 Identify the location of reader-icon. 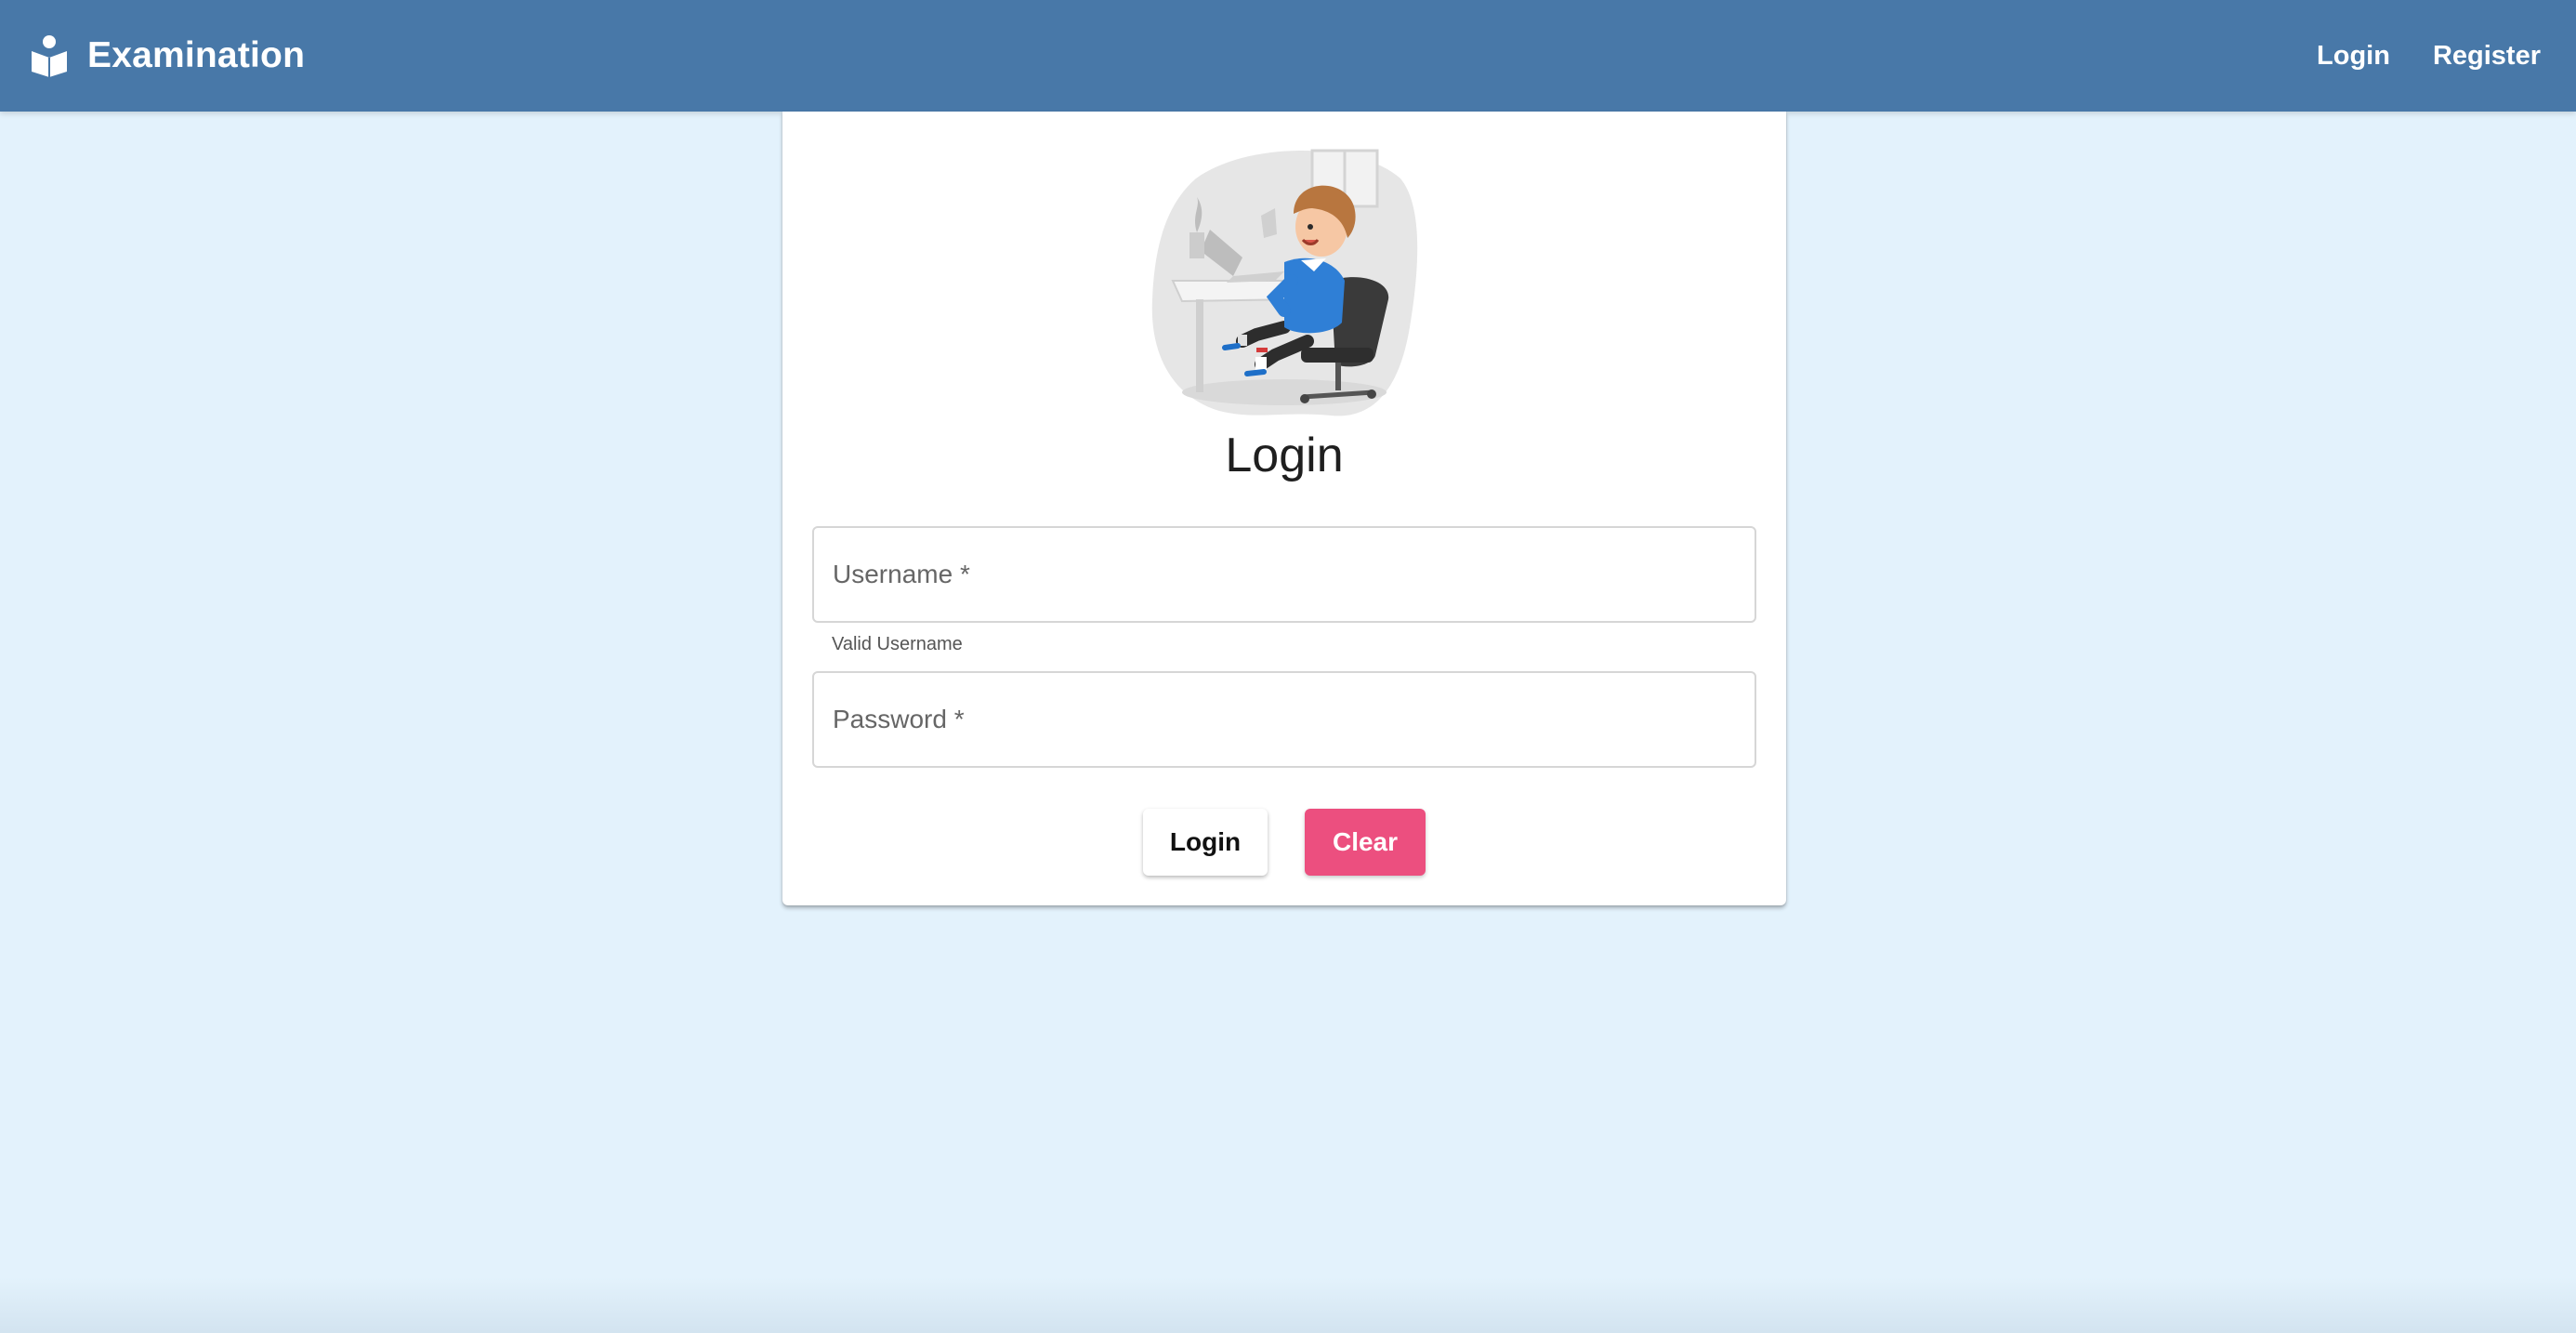
(49, 56).